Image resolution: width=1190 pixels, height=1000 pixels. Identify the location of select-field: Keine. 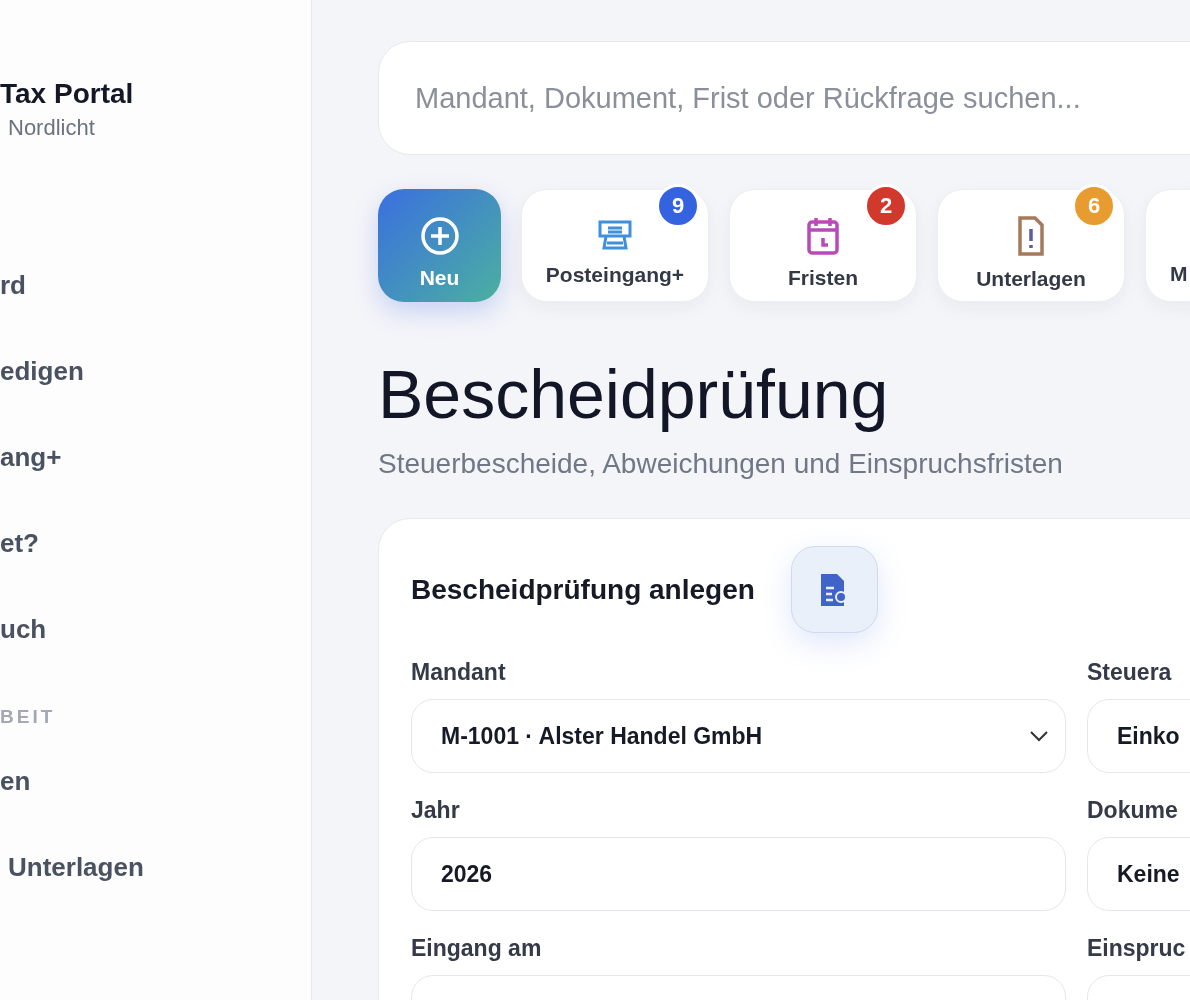
(1138, 874).